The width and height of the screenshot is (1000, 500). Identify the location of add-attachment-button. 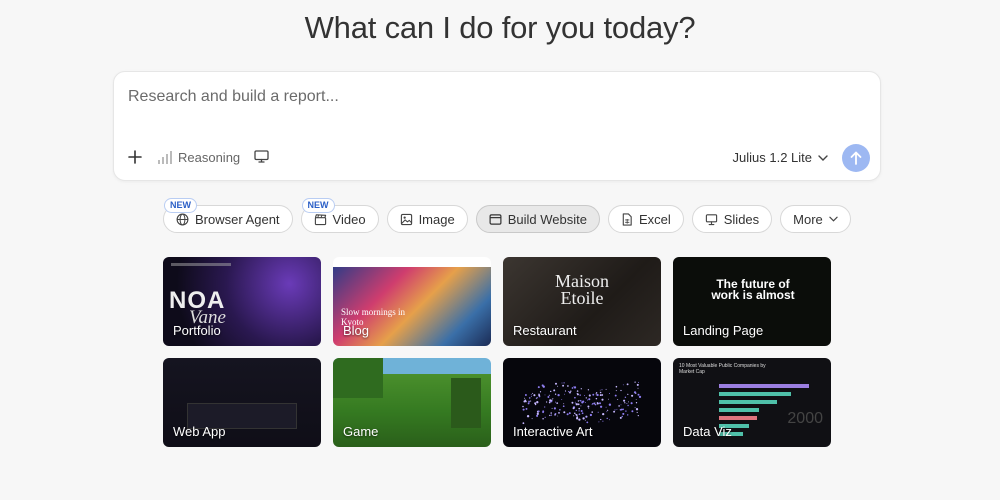
(135, 158).